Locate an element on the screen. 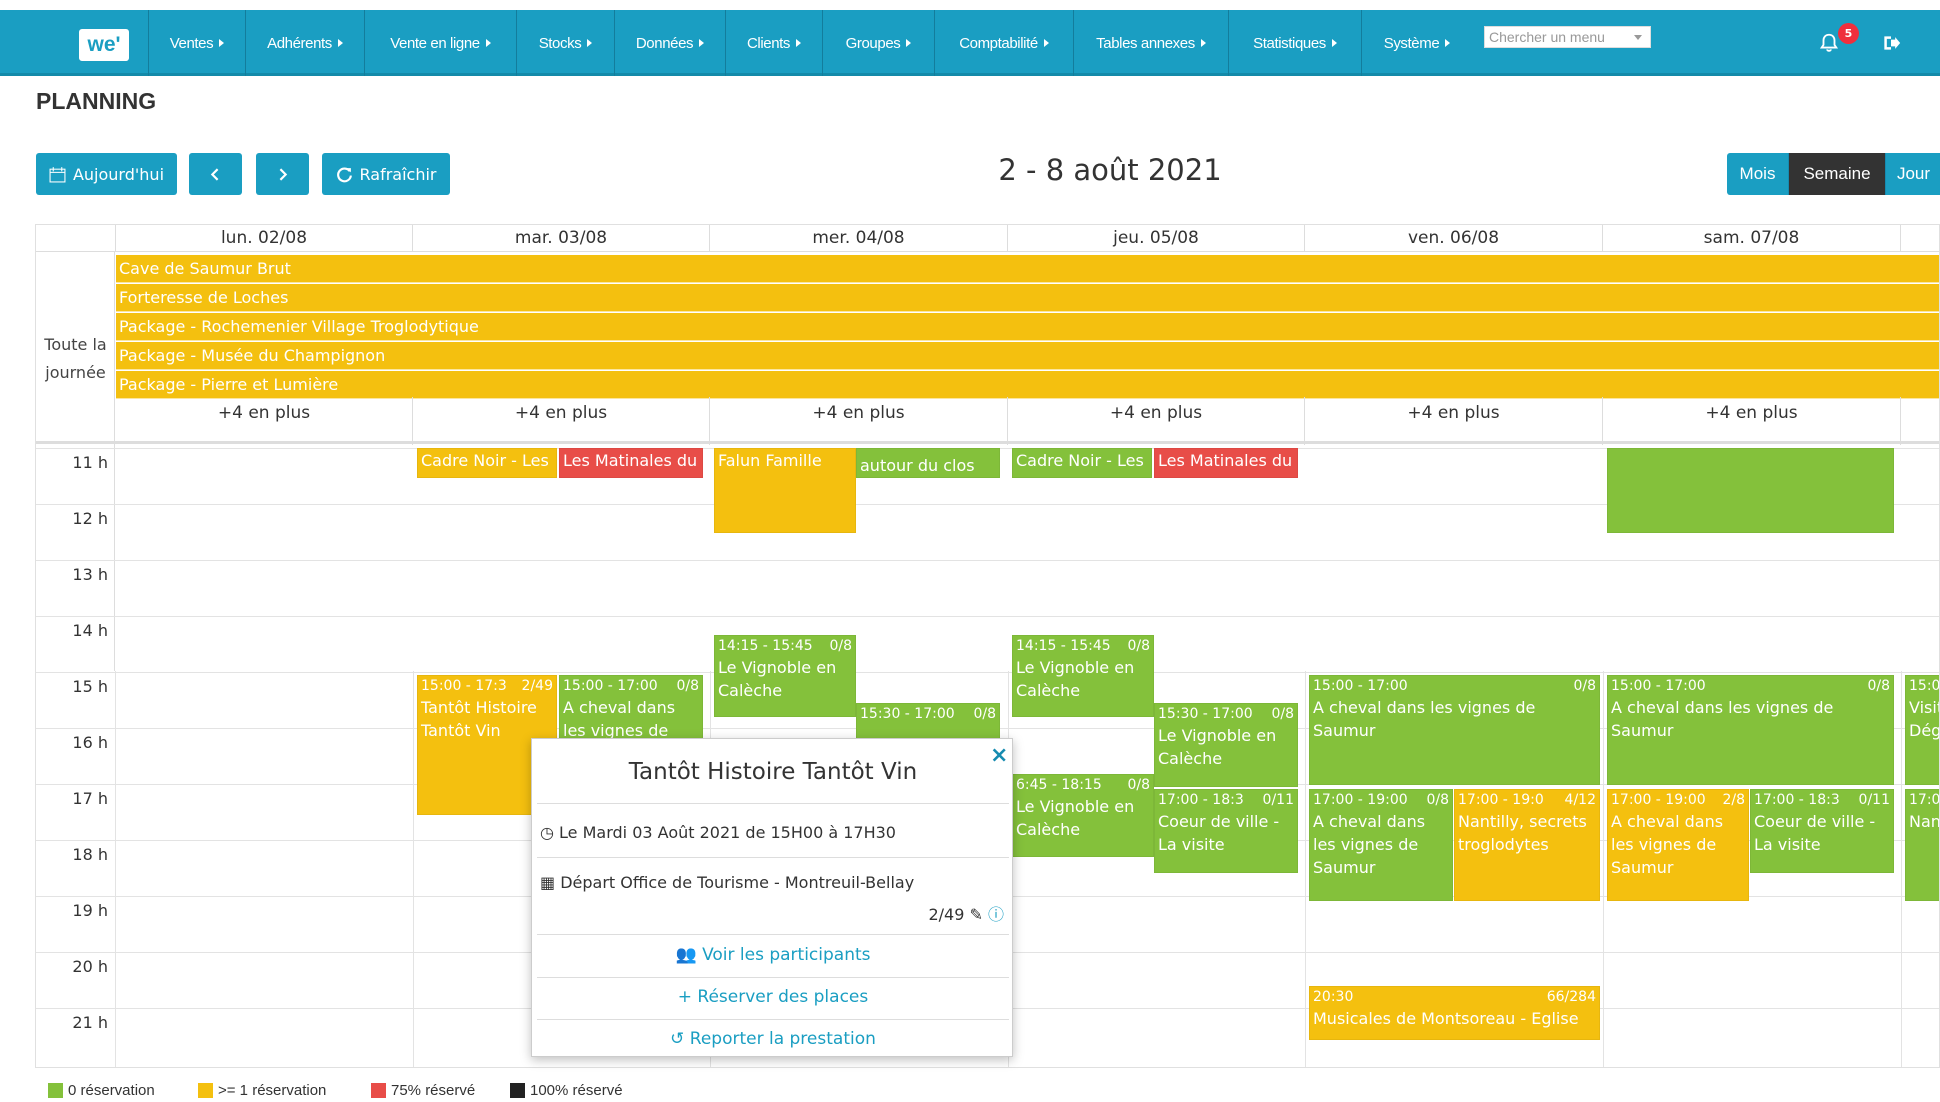 The width and height of the screenshot is (1940, 1102). close-icon: × is located at coordinates (999, 755).